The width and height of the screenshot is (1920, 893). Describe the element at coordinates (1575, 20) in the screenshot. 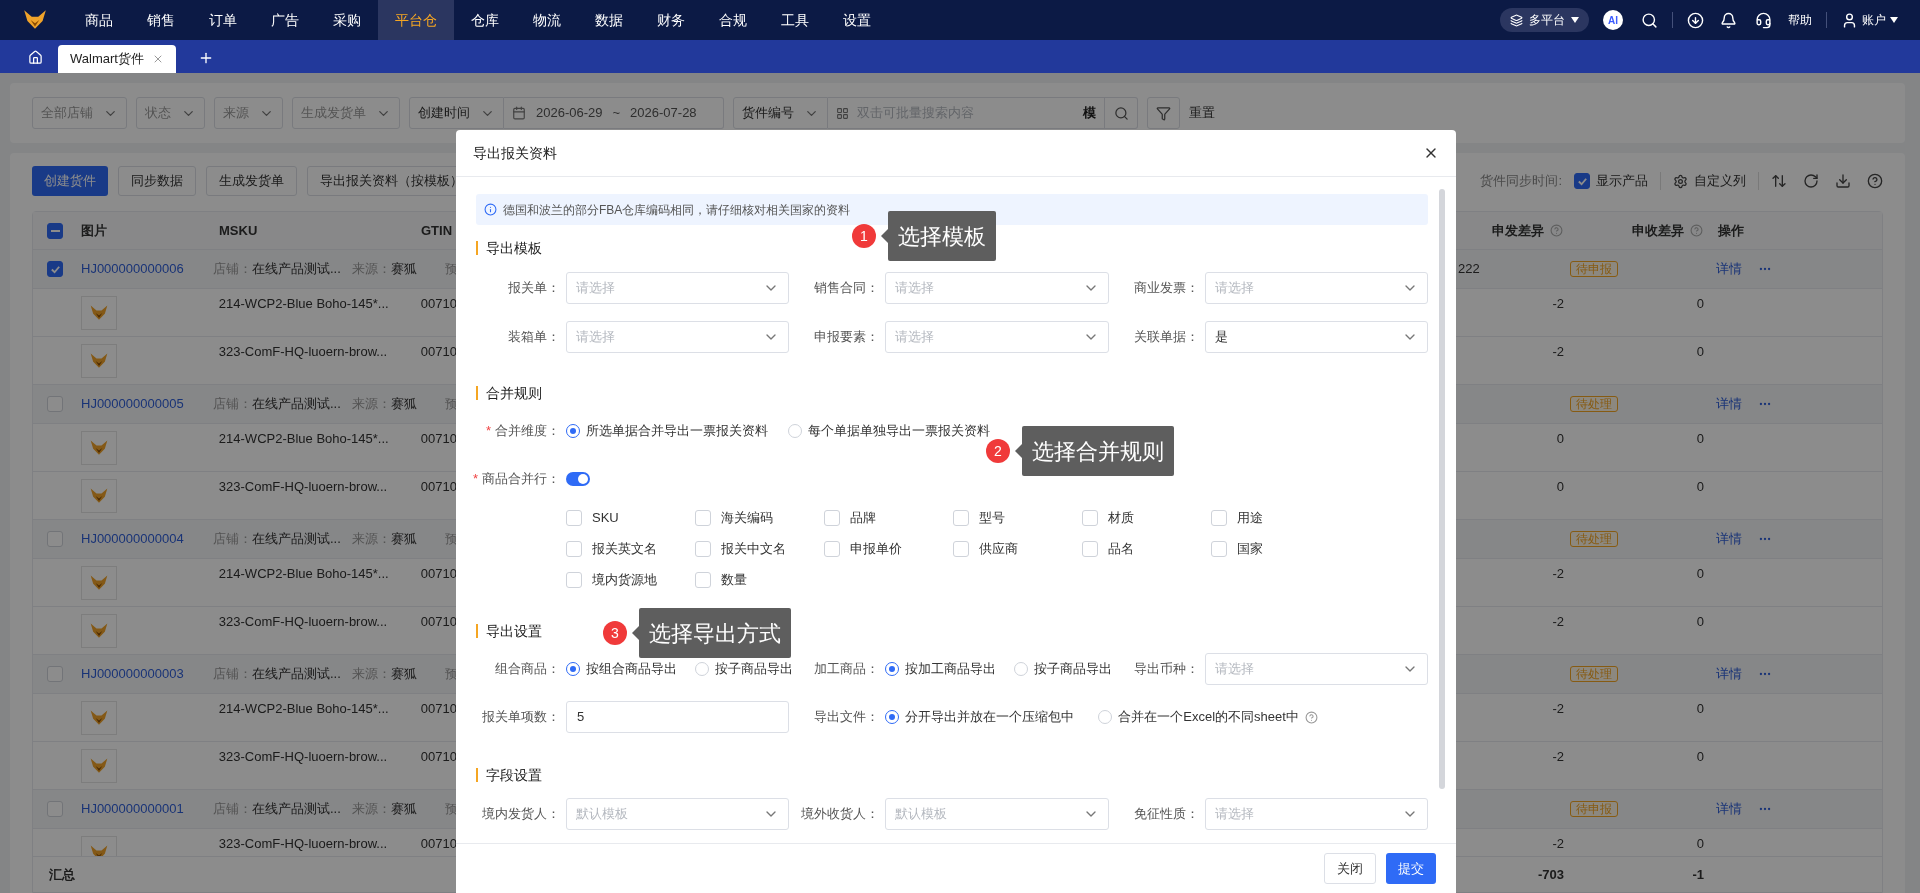

I see `caret-icon` at that location.